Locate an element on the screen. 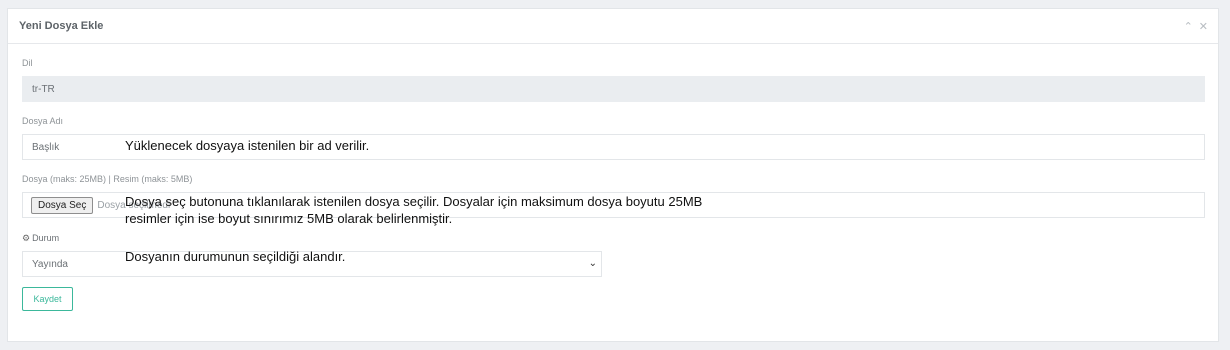  status-note: Dosyanın durumunun seçildiği alandır. is located at coordinates (235, 256).